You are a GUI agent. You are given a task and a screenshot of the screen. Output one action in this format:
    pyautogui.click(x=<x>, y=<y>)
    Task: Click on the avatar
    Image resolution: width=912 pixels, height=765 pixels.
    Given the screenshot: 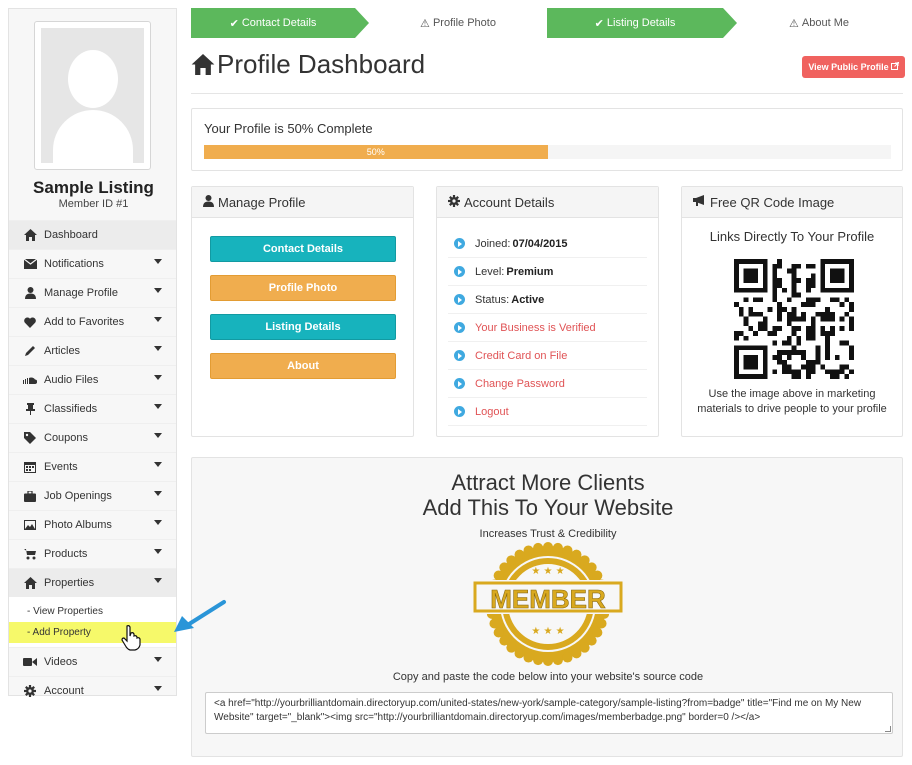 What is the action you would take?
    pyautogui.click(x=92, y=95)
    